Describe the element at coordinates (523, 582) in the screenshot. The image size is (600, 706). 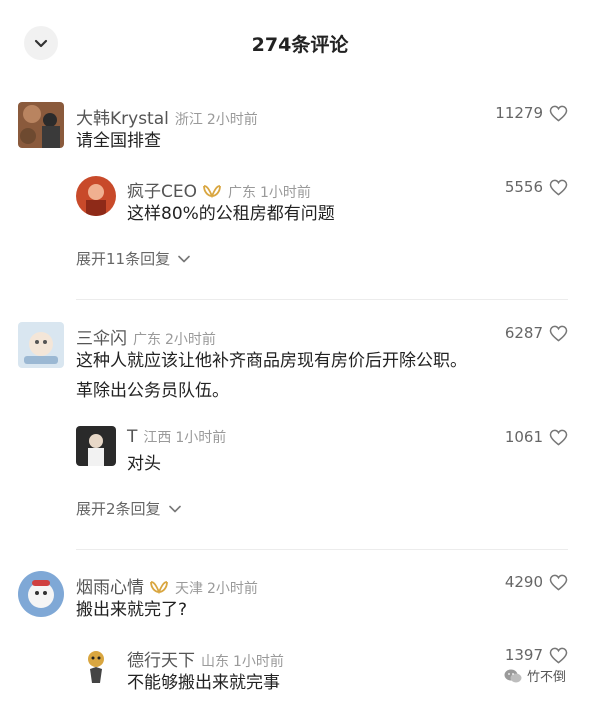
I see `like-count: 4290` at that location.